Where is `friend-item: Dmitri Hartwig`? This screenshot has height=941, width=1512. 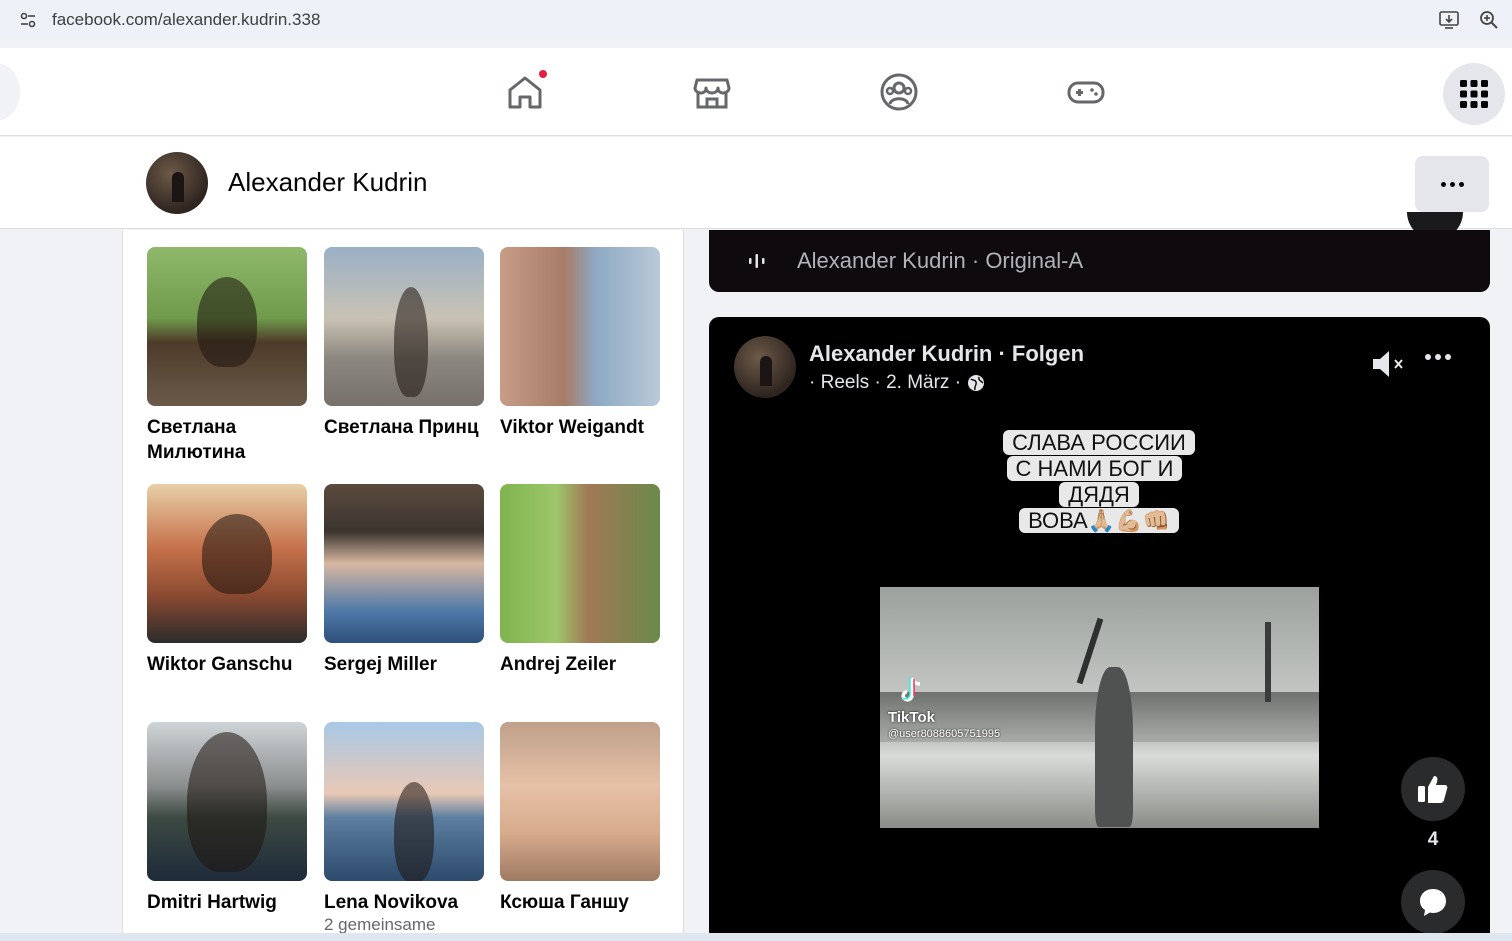
friend-item: Dmitri Hartwig is located at coordinates (227, 818).